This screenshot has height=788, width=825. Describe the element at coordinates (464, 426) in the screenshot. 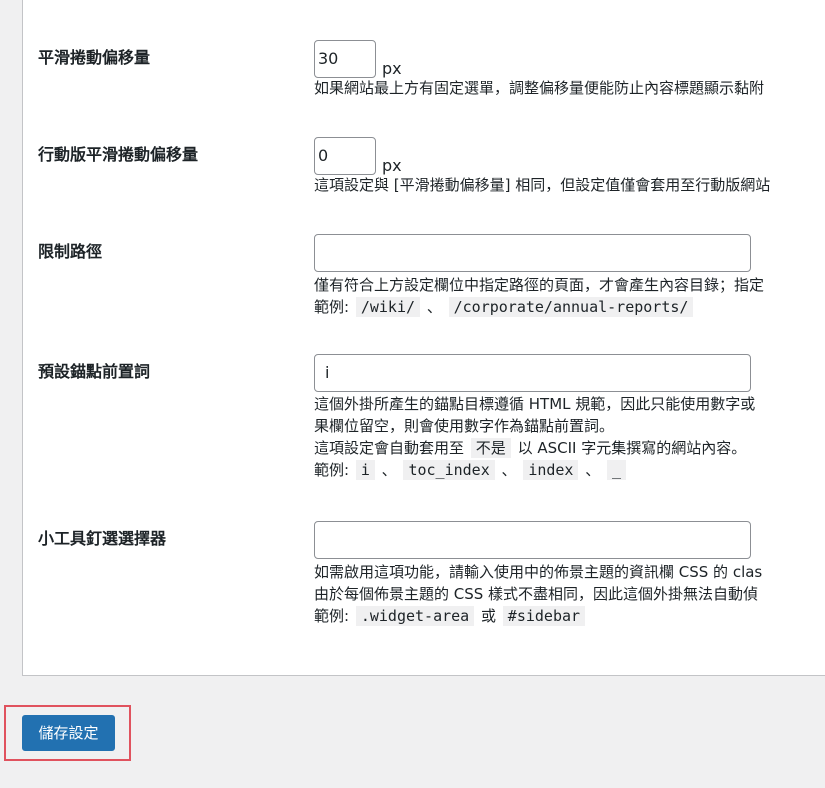

I see `description-line: 果欄位留空，則會使用數字作為錨點前置詞。` at that location.